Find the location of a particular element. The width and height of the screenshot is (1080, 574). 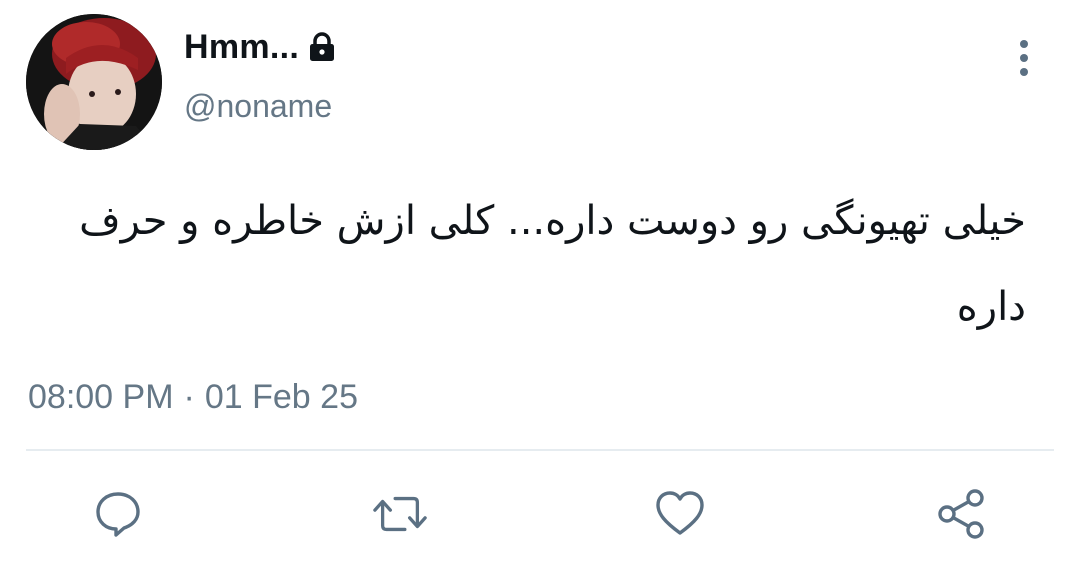

user-handle: @noname is located at coordinates (258, 106).